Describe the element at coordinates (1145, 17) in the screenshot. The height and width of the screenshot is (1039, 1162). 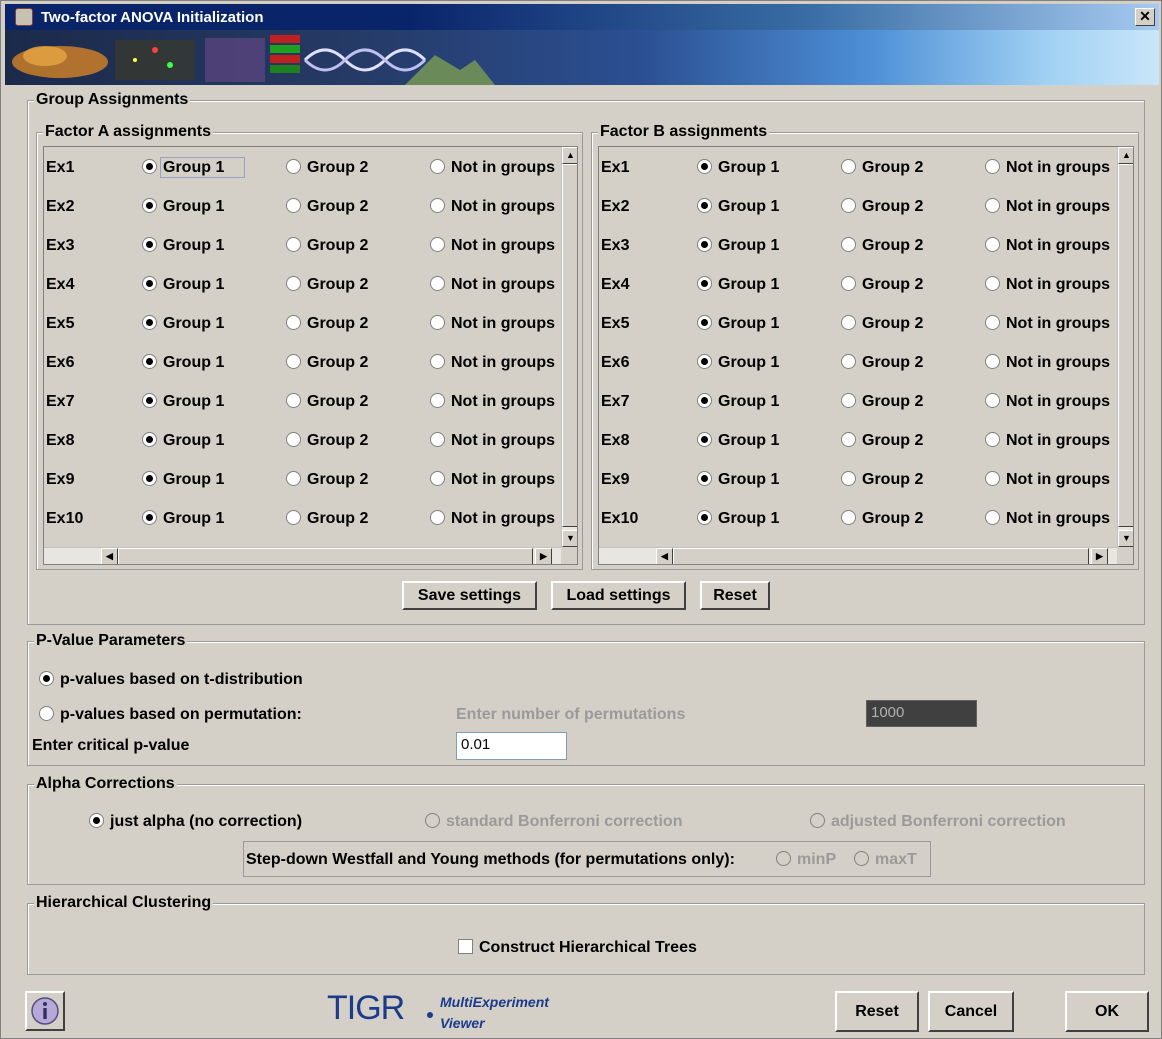
I see `close-button: ✕` at that location.